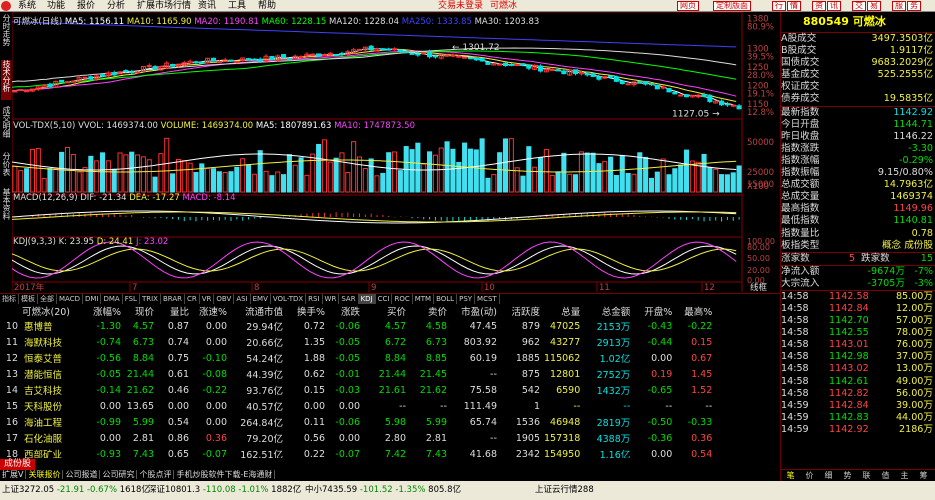 The height and width of the screenshot is (500, 935). What do you see at coordinates (6, 34) in the screenshot?
I see `tab-intraday: 分时走势` at bounding box center [6, 34].